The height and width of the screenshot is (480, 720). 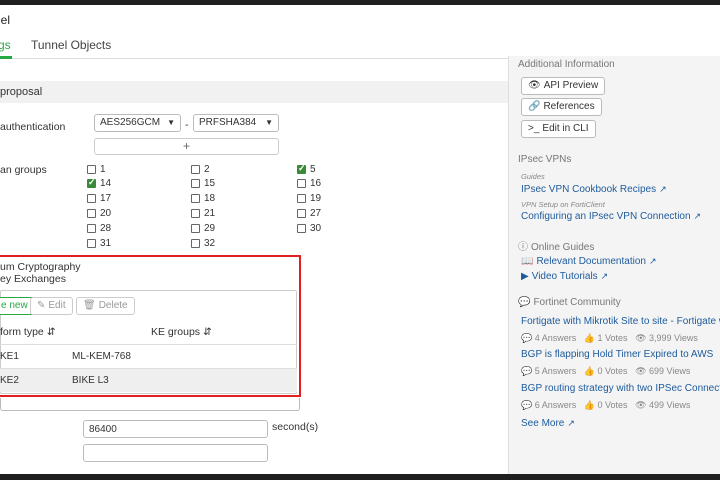 What do you see at coordinates (309, 213) in the screenshot?
I see `dh-group-checkbox: 27` at bounding box center [309, 213].